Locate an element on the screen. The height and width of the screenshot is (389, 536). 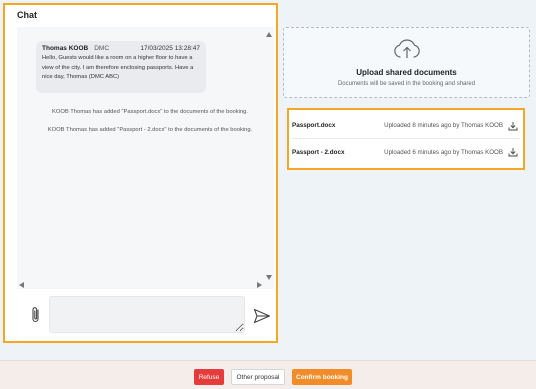
scroll-left-arrow is located at coordinates (21, 285).